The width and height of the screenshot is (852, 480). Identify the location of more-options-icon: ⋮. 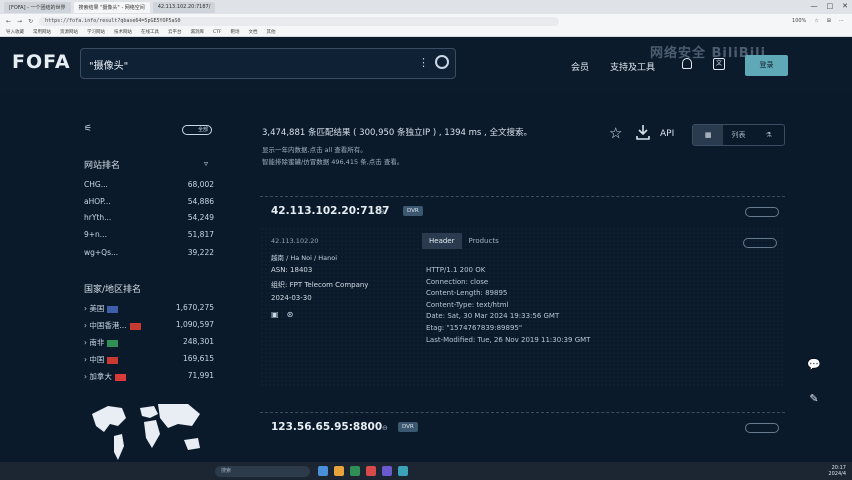
(423, 62).